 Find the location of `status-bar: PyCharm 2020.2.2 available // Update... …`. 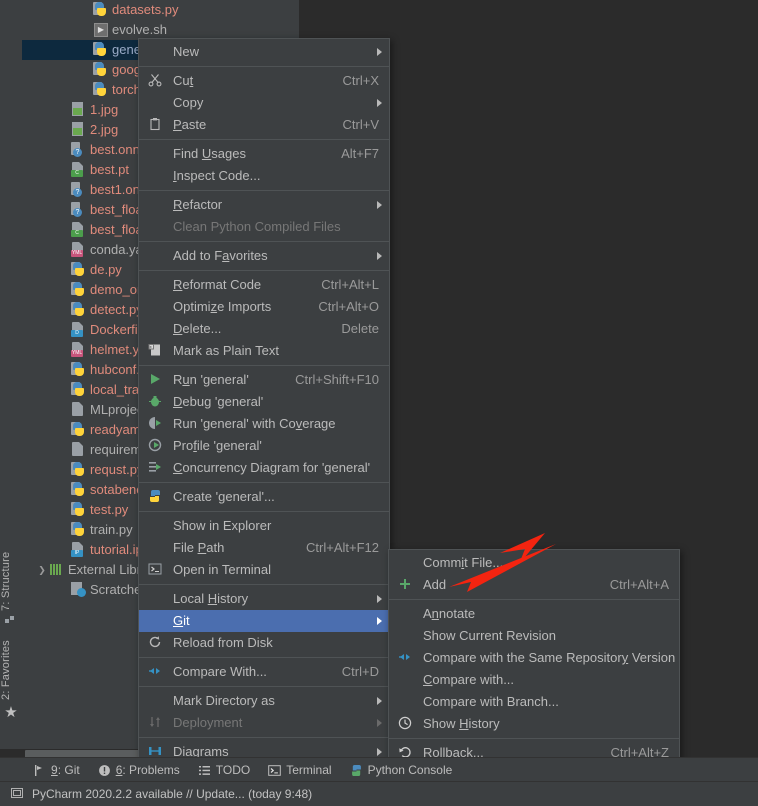

status-bar: PyCharm 2020.2.2 available // Update... … is located at coordinates (379, 793).